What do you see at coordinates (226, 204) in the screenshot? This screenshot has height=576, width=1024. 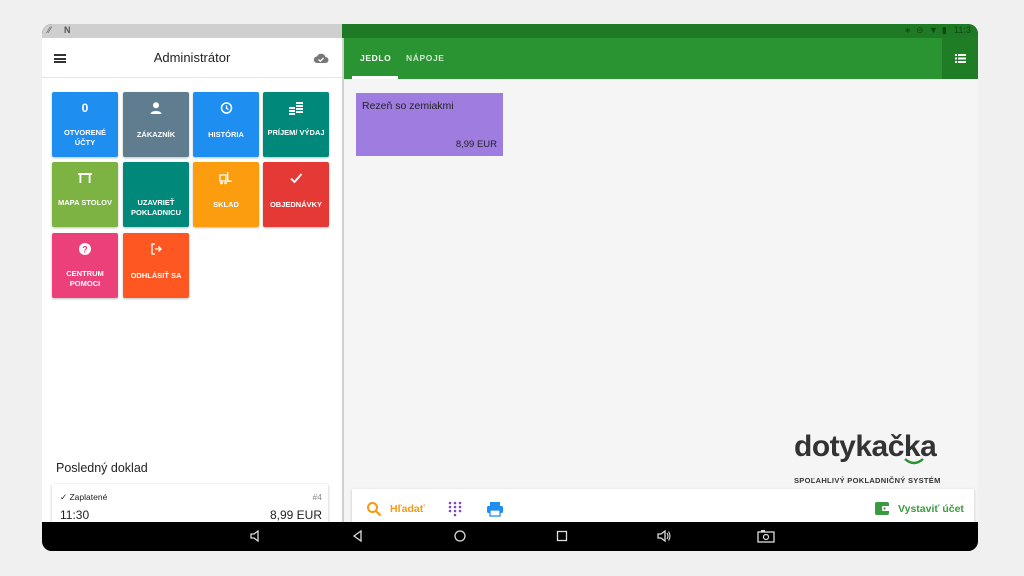 I see `tile-label: Sklad` at bounding box center [226, 204].